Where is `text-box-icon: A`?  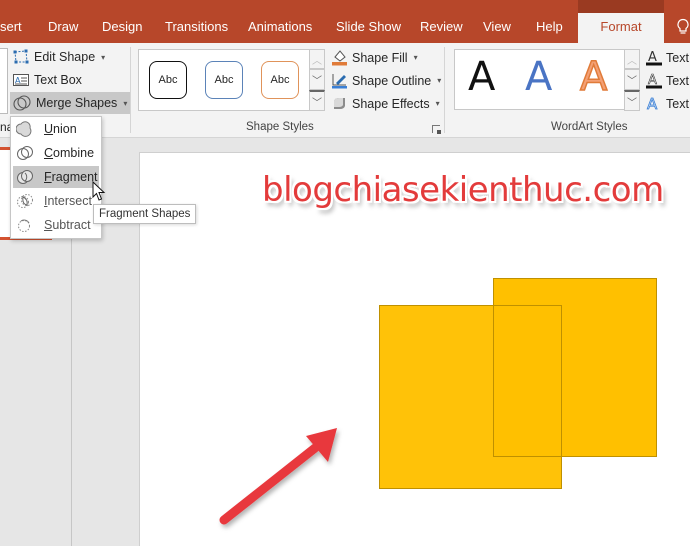
text-box-icon: A is located at coordinates (21, 80).